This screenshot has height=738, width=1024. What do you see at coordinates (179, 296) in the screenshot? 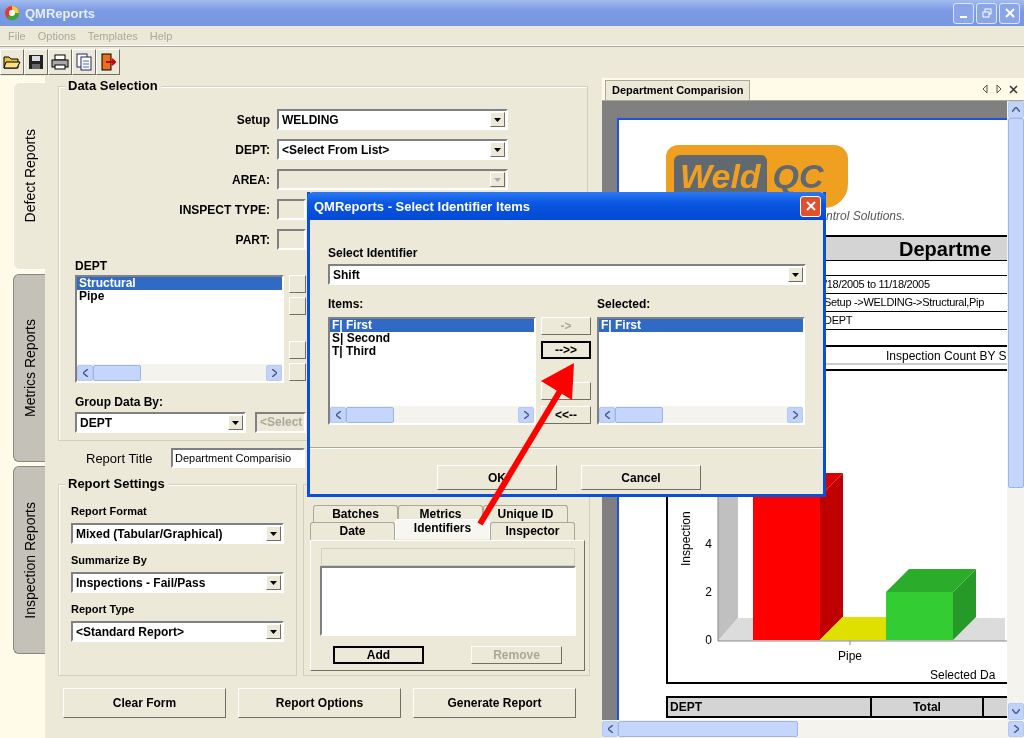
I see `list-item: Pipe` at bounding box center [179, 296].